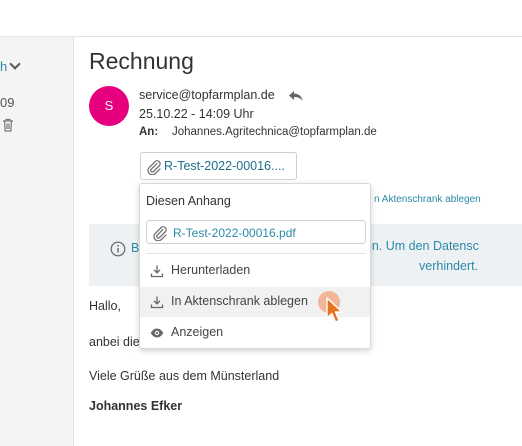 Image resolution: width=522 pixels, height=446 pixels. I want to click on attachment-file-chip: R-Test-2022-00016.pdf, so click(256, 232).